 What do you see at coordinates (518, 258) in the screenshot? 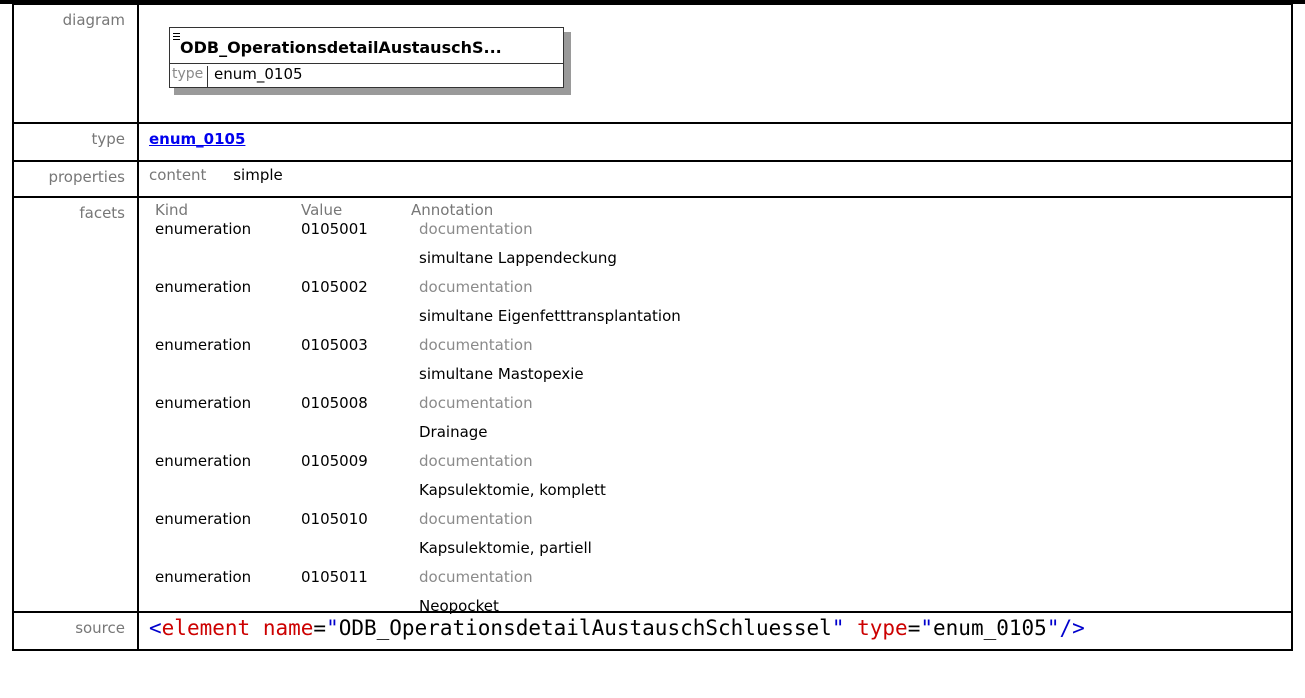
I see `facet-doc-text: simultane Lappendeckung` at bounding box center [518, 258].